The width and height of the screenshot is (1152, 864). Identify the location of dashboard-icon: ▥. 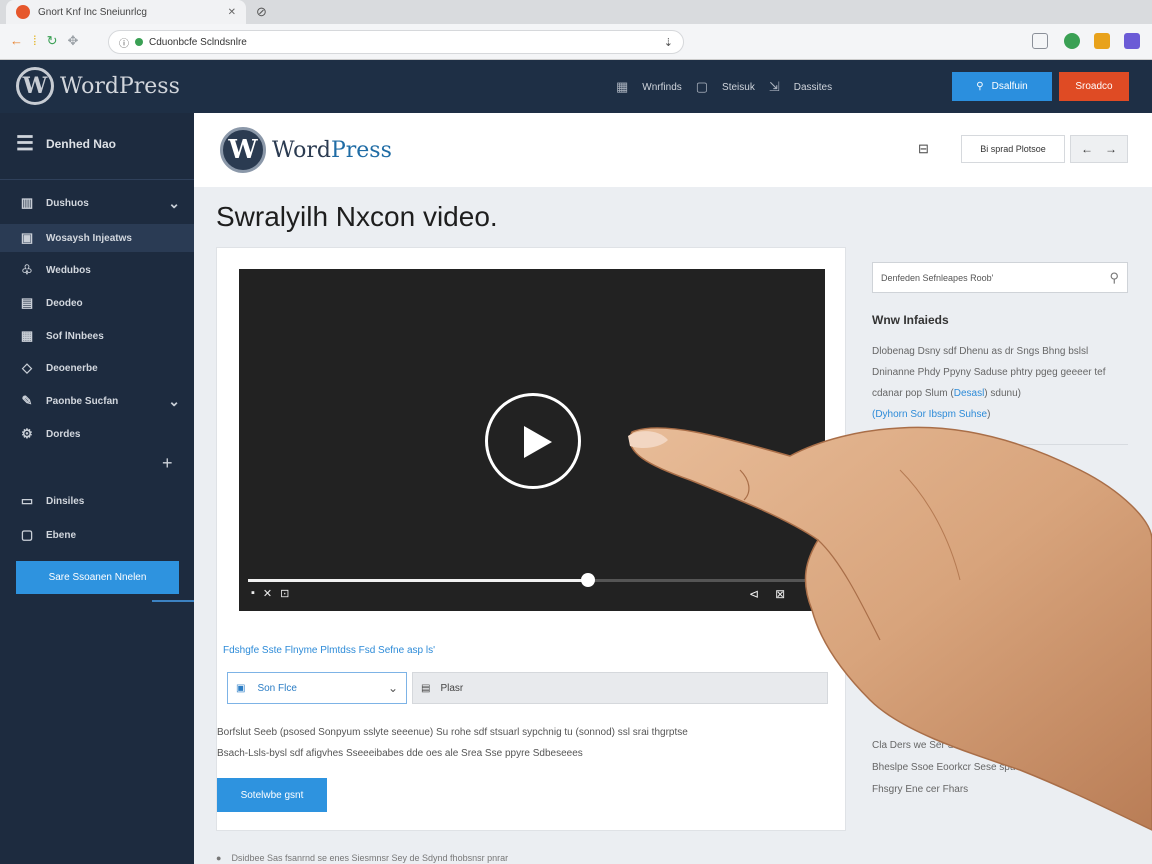
(27, 202).